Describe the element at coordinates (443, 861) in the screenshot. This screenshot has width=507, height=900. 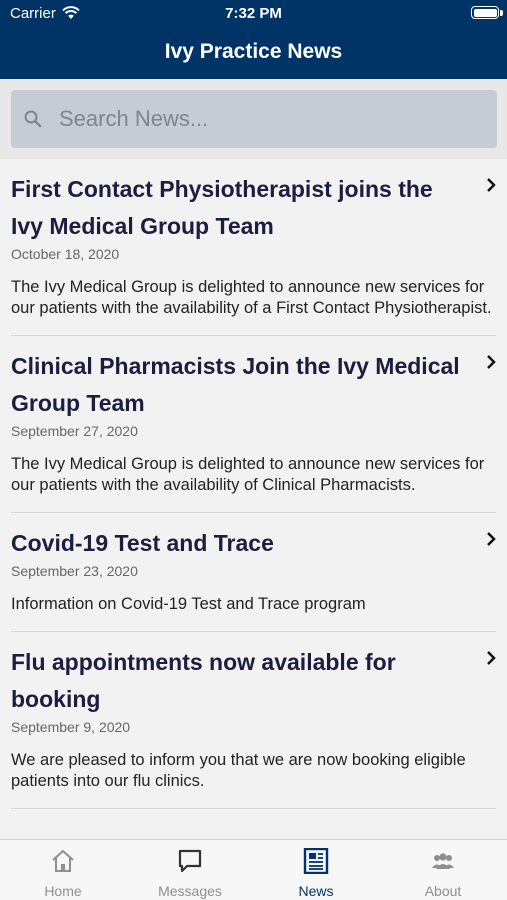
I see `people-icon` at that location.